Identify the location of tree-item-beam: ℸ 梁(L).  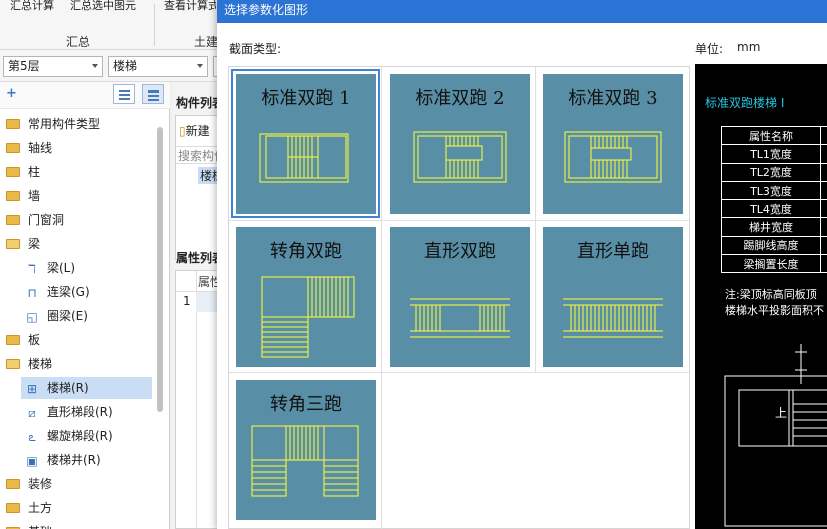
(78, 268).